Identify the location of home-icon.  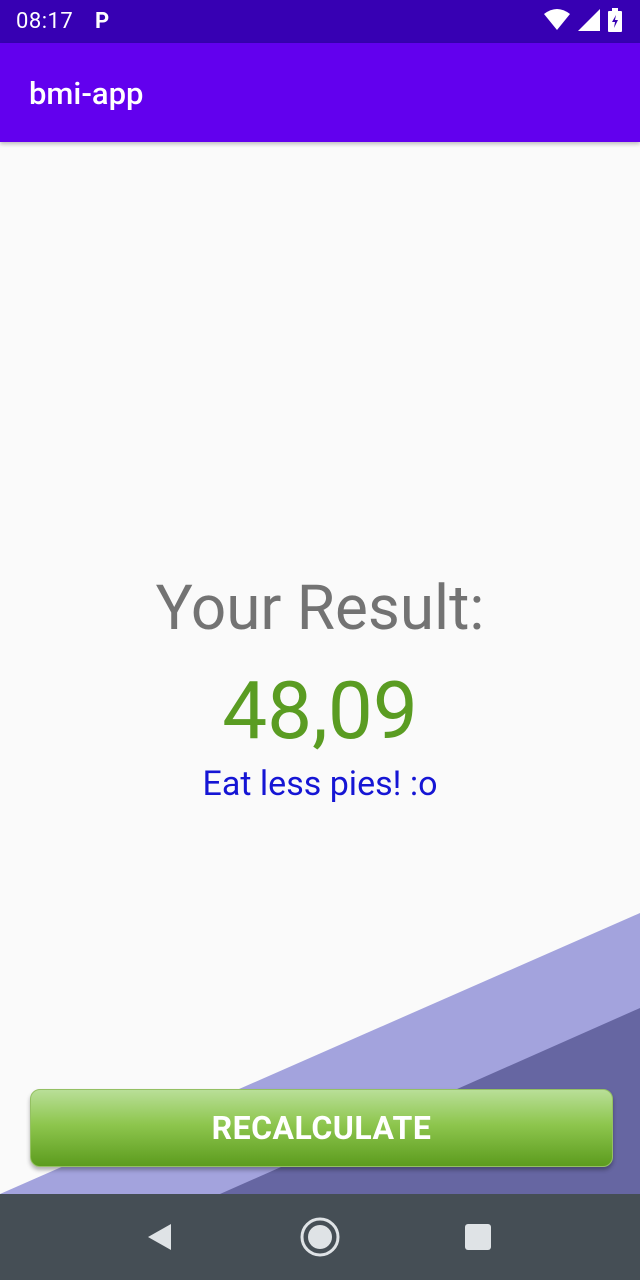
(320, 1237).